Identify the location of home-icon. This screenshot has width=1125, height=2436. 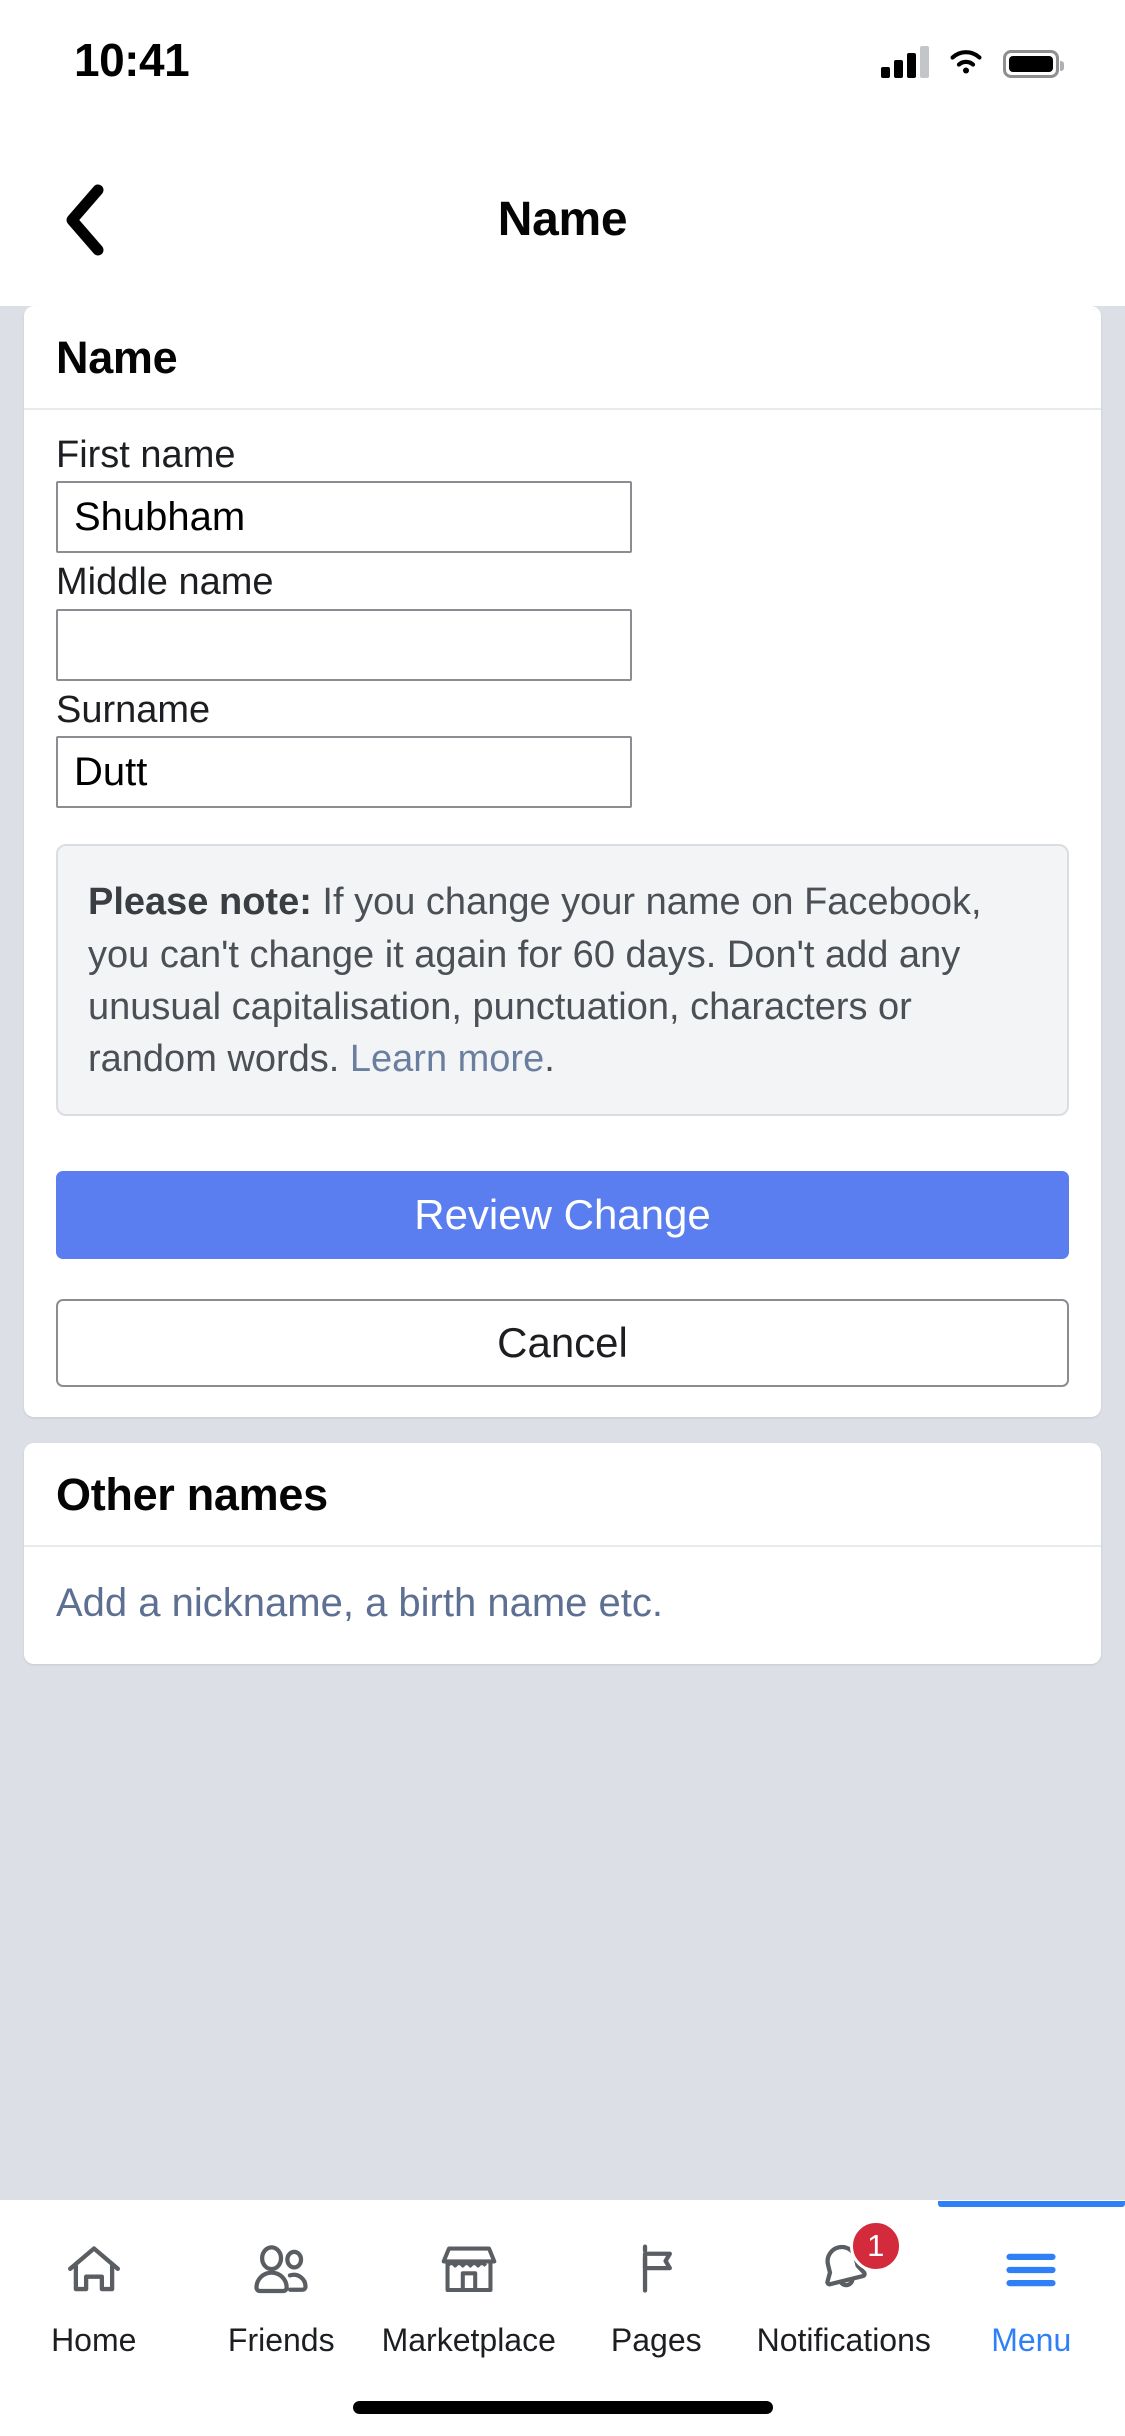
(94, 2270).